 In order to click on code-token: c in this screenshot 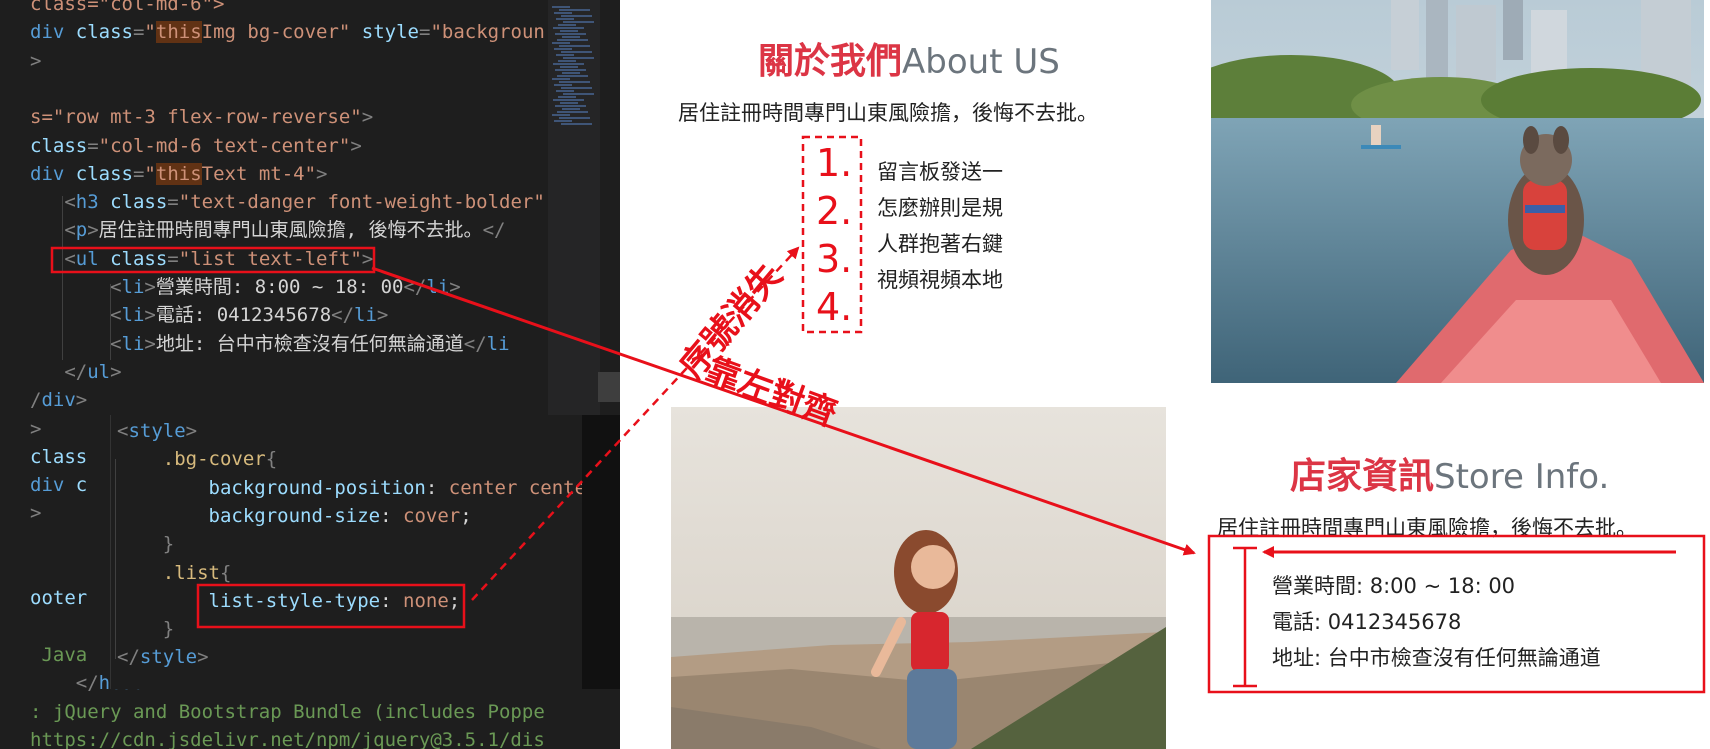, I will do `click(81, 485)`.